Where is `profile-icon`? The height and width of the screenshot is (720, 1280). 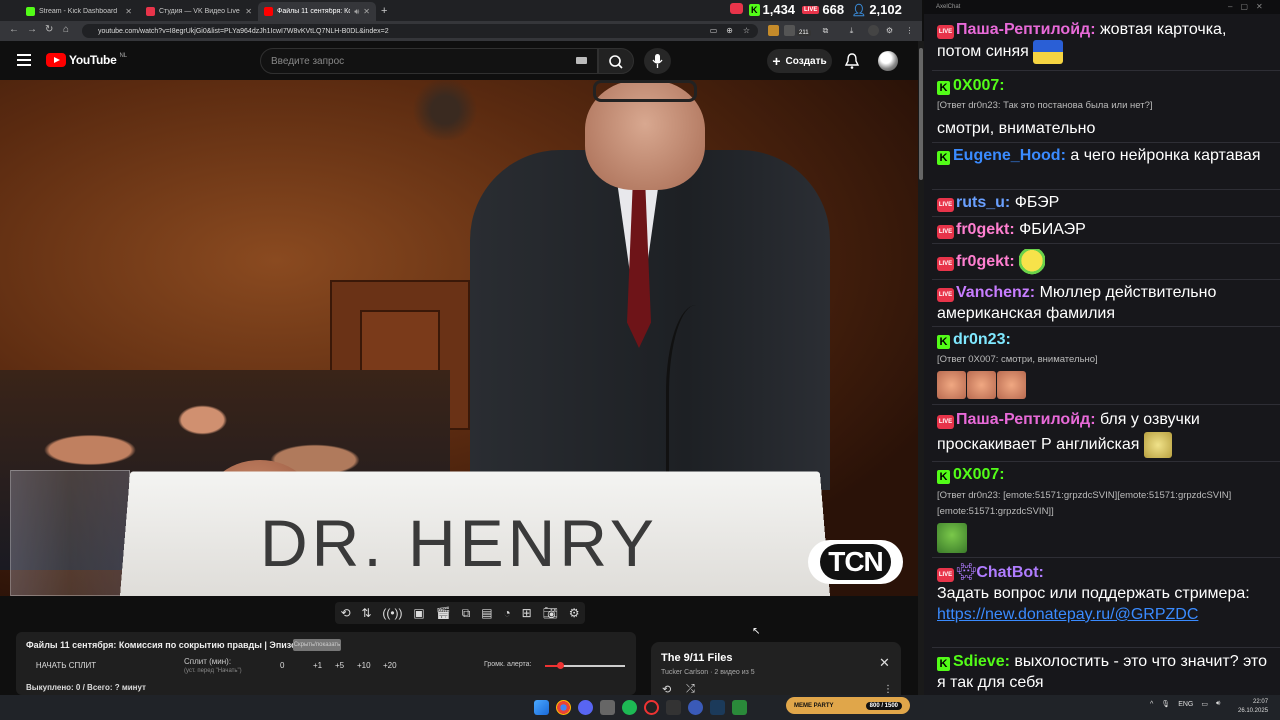
profile-icon is located at coordinates (873, 30).